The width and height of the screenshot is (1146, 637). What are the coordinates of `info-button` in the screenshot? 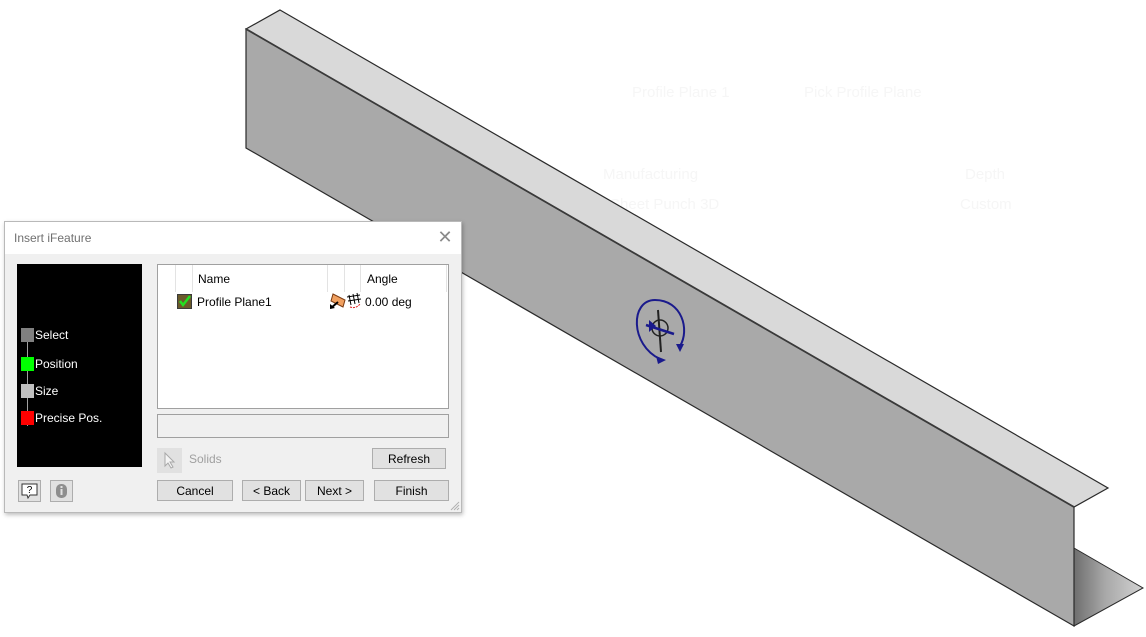 It's located at (61, 491).